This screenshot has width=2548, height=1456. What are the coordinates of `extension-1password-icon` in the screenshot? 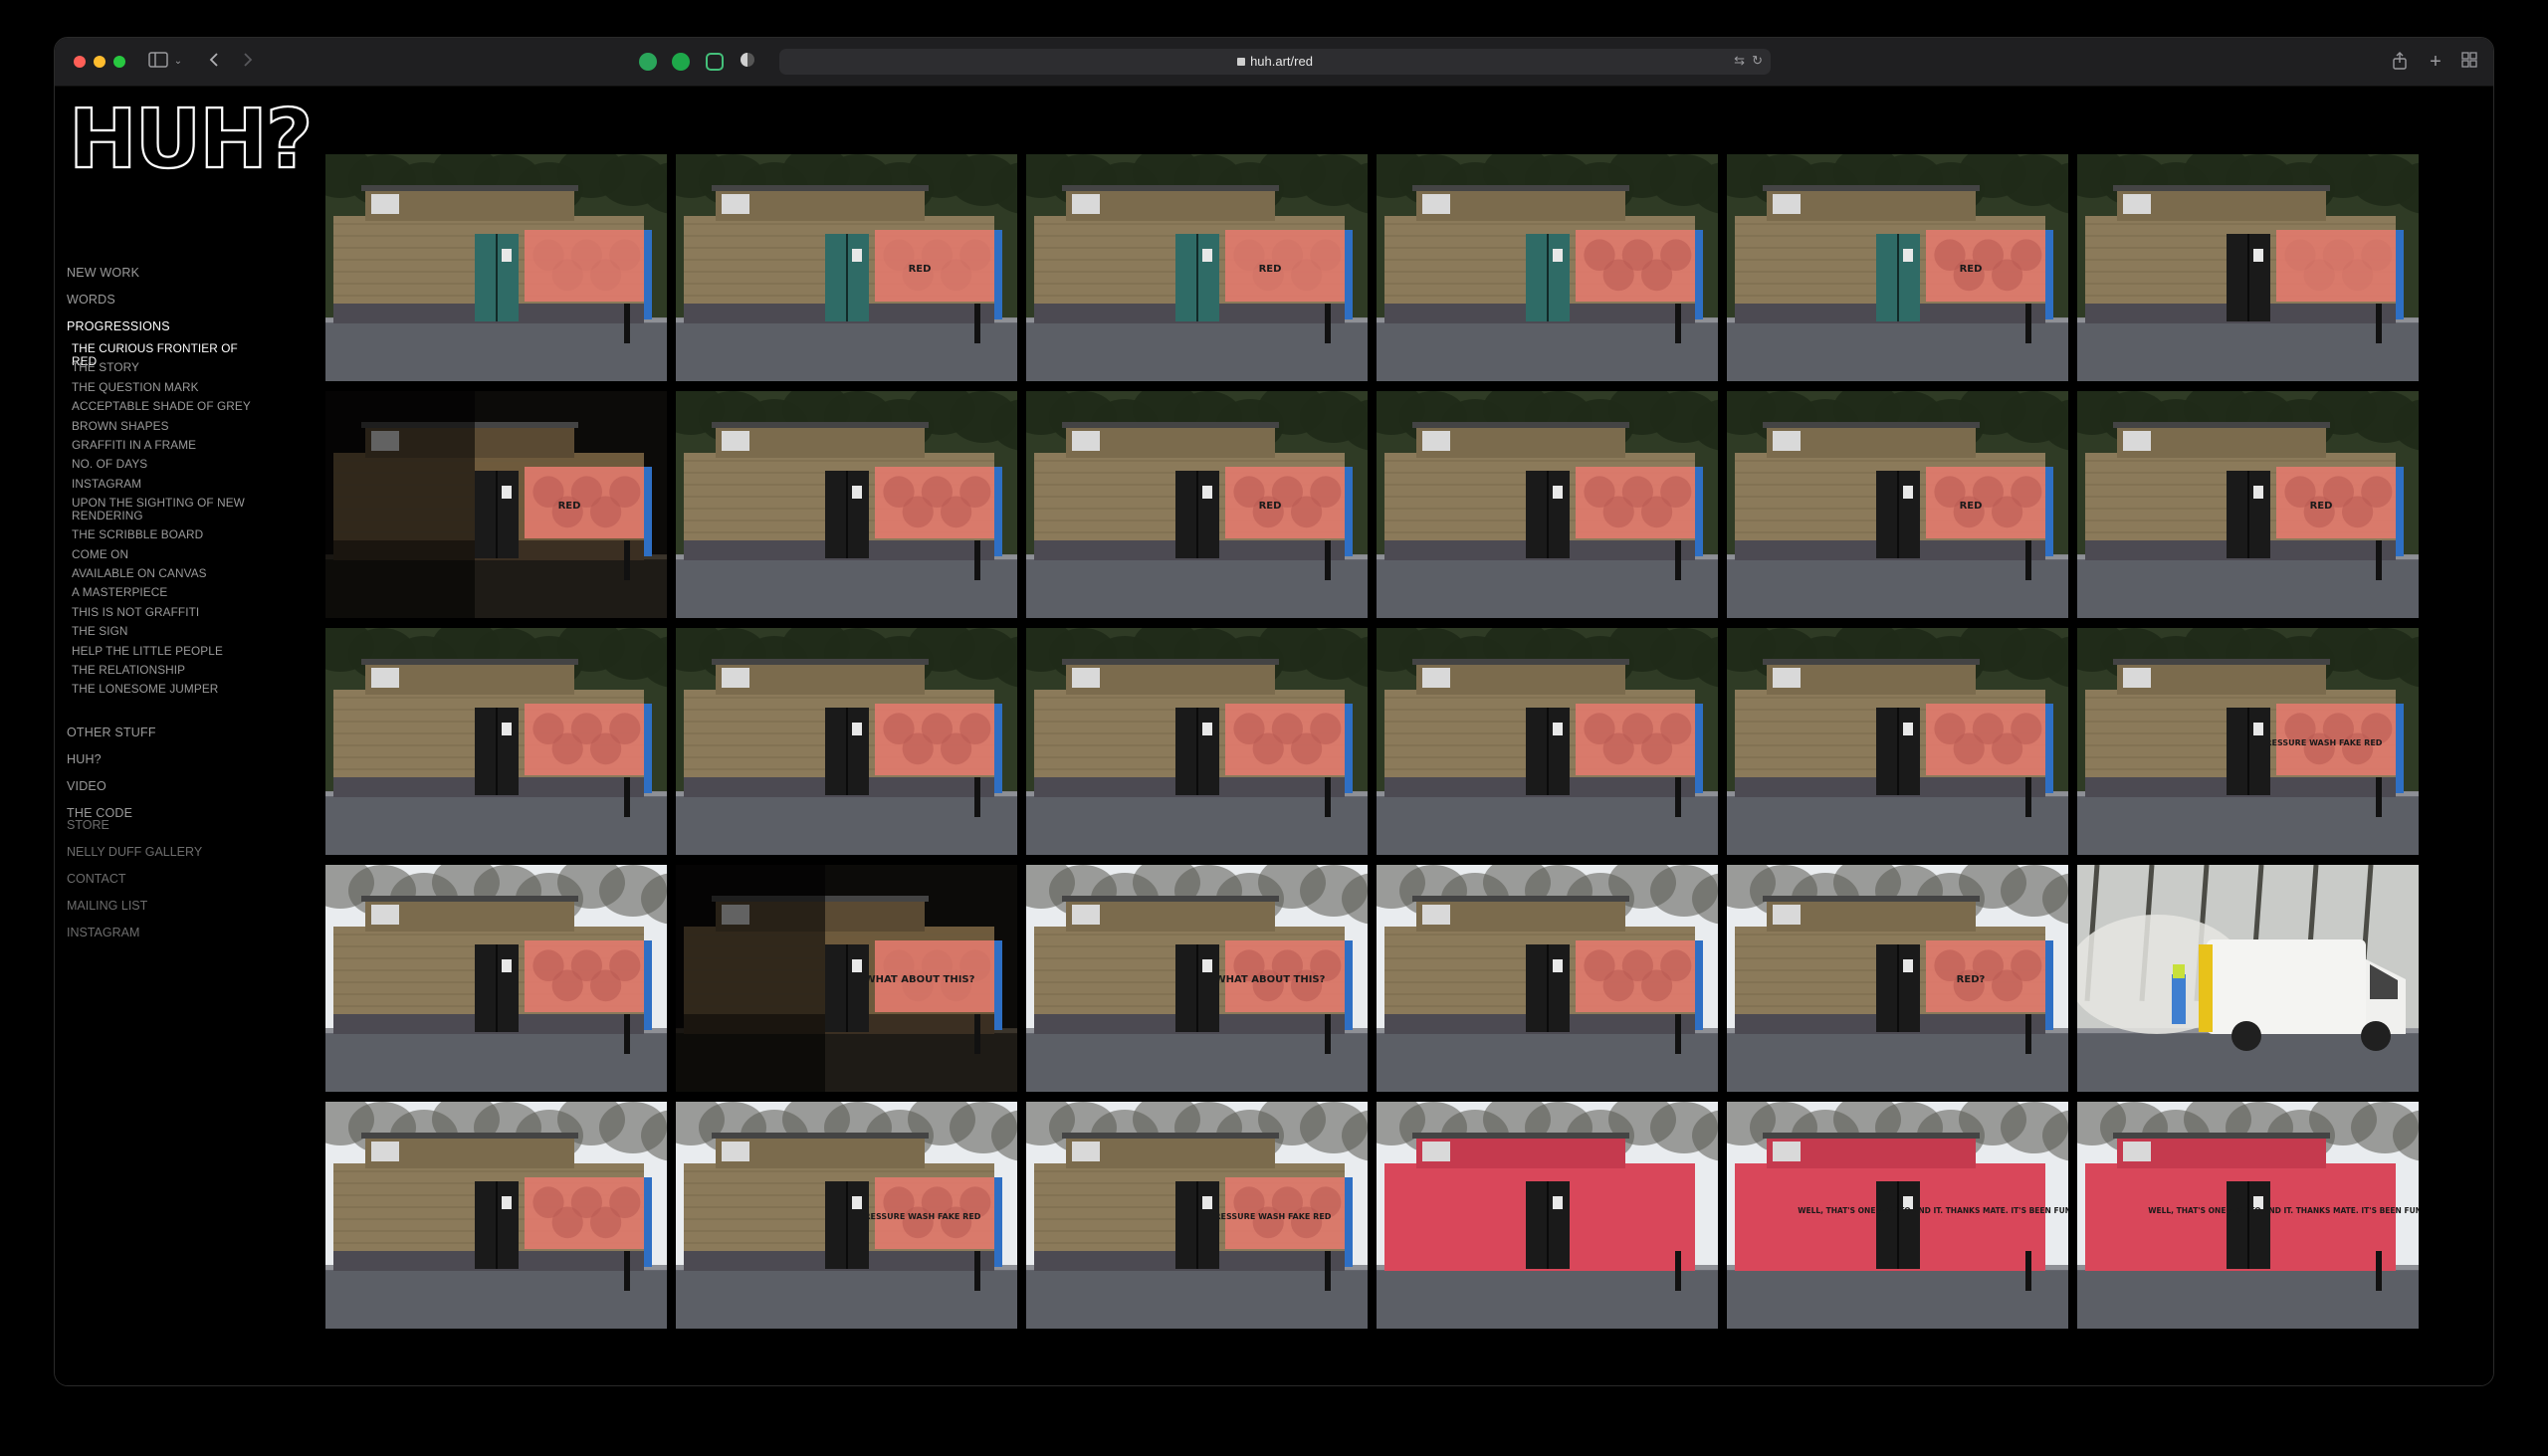 It's located at (648, 62).